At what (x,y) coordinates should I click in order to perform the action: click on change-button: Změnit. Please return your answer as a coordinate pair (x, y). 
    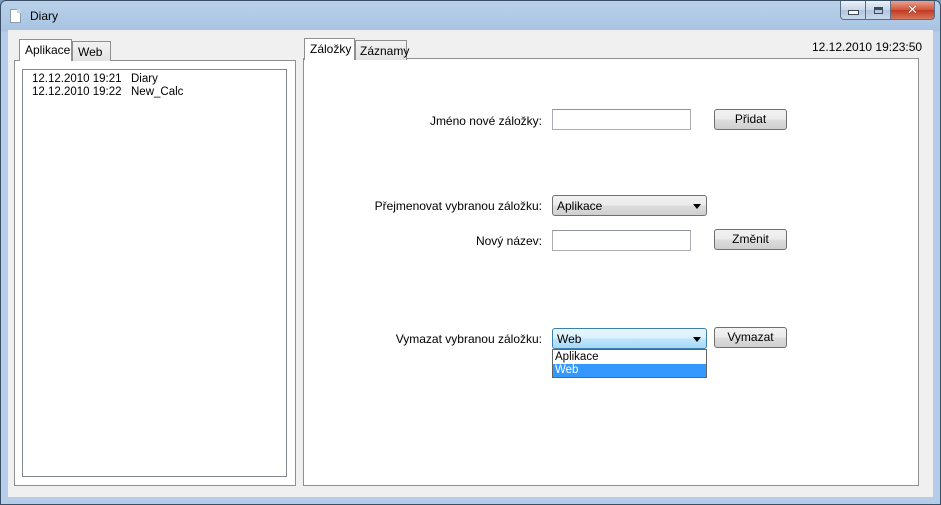
    Looking at the image, I should click on (750, 239).